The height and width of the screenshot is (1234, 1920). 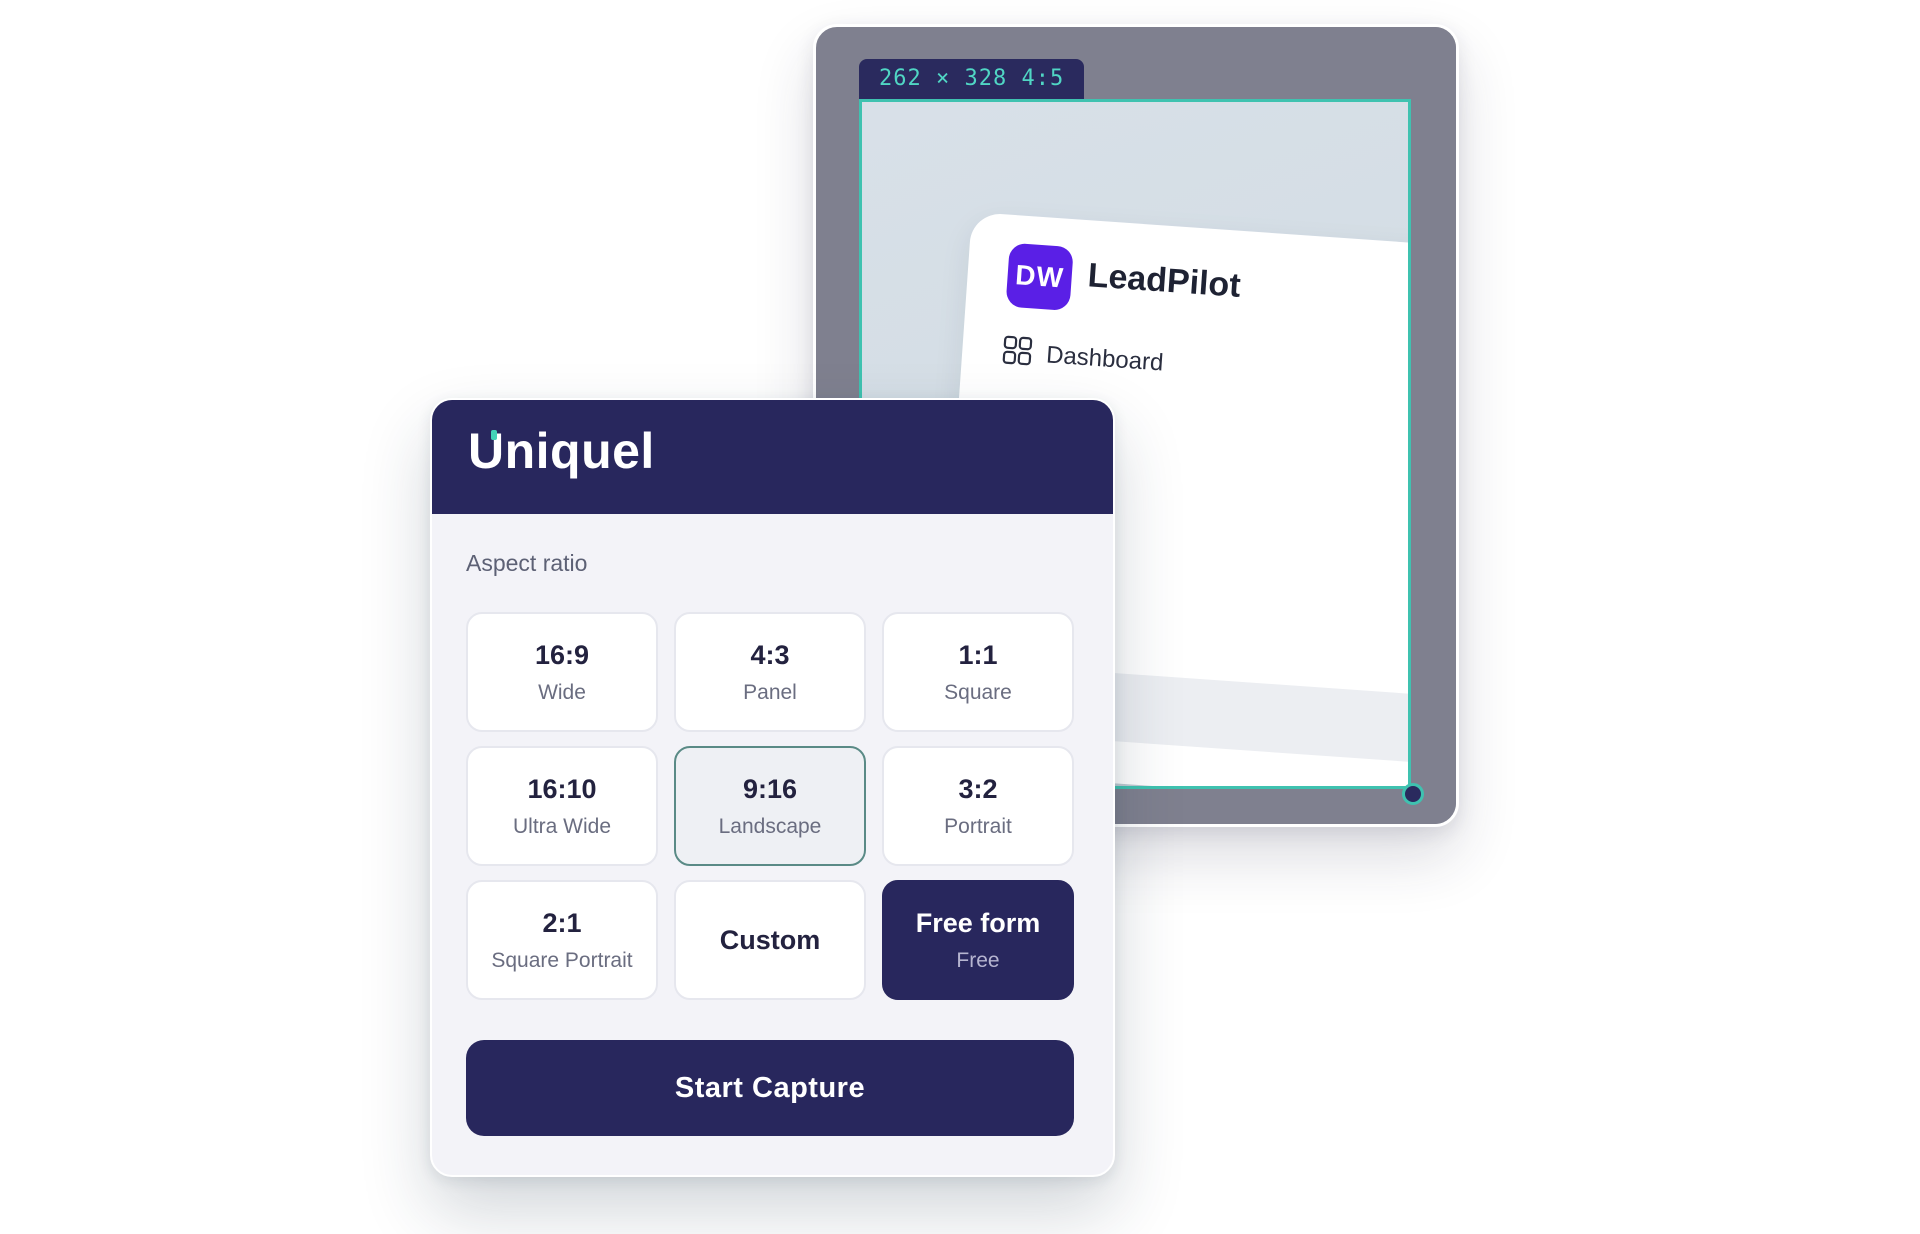 What do you see at coordinates (978, 672) in the screenshot?
I see `ratio-option-1-1: 1:1 Square` at bounding box center [978, 672].